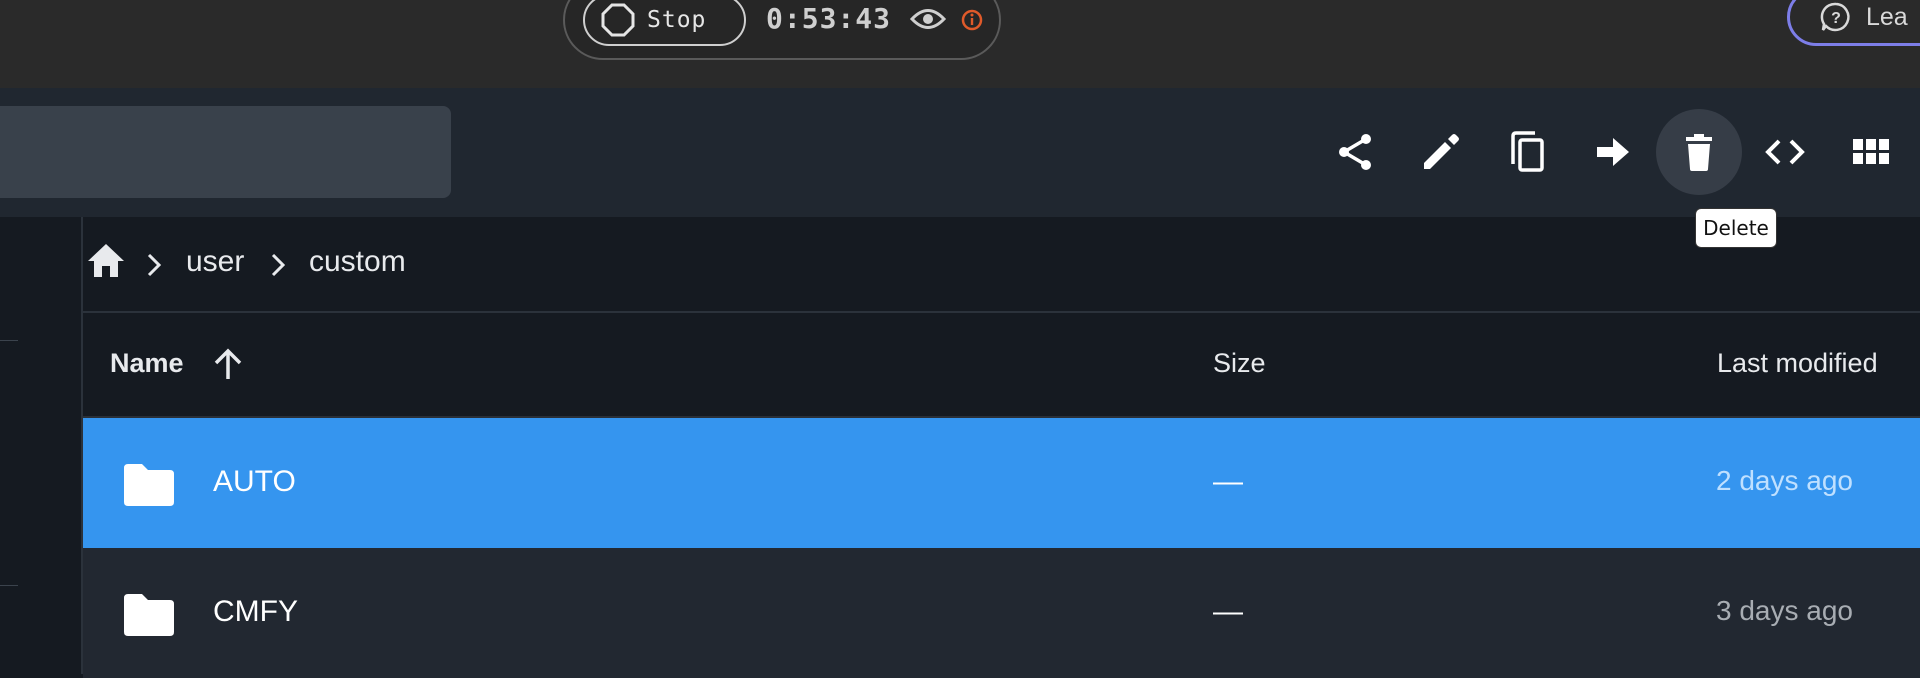 The width and height of the screenshot is (1920, 678). Describe the element at coordinates (1001, 312) in the screenshot. I see `divider` at that location.